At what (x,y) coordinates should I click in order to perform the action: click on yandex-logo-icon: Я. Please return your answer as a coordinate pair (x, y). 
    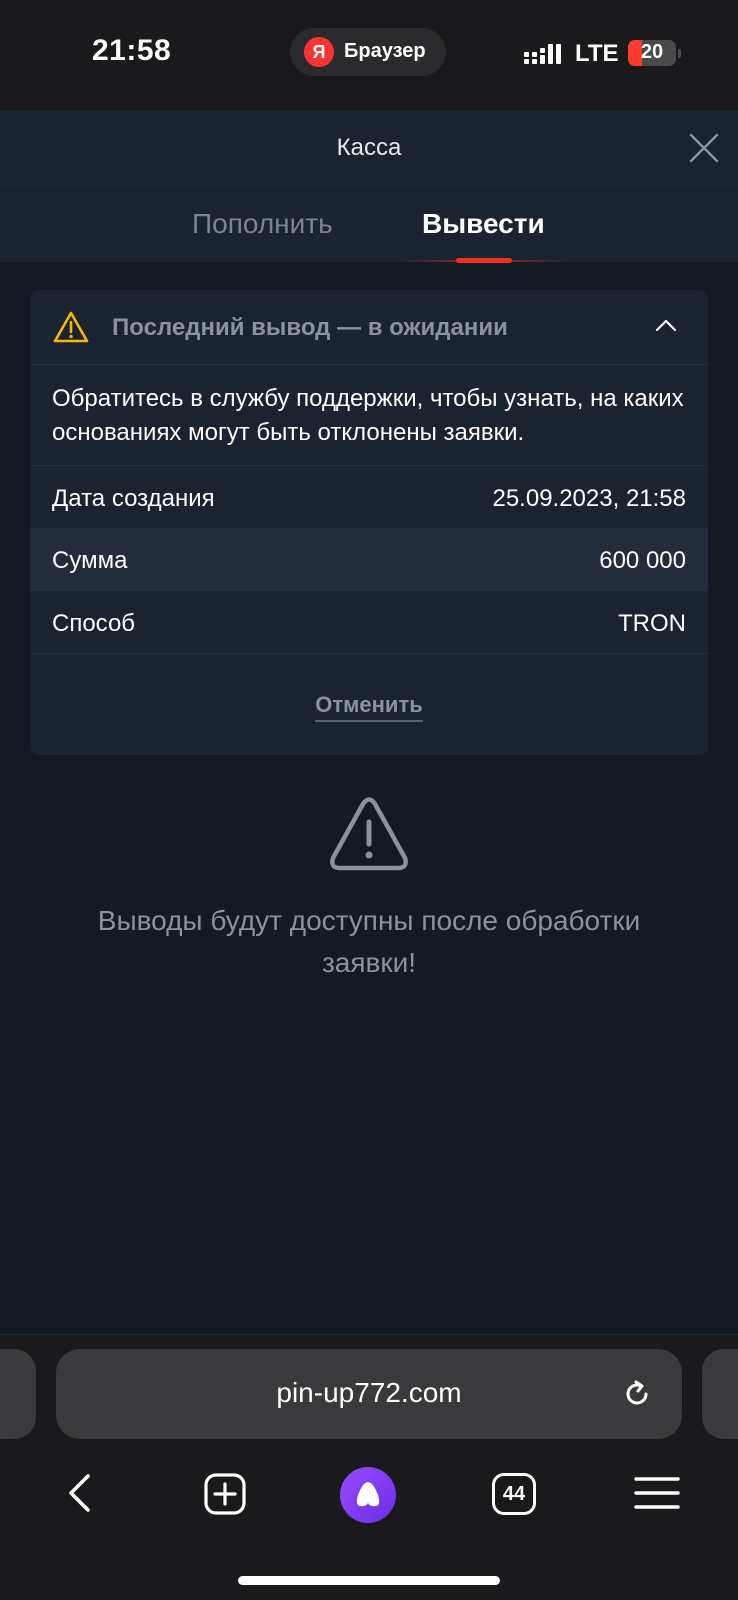
    Looking at the image, I should click on (319, 52).